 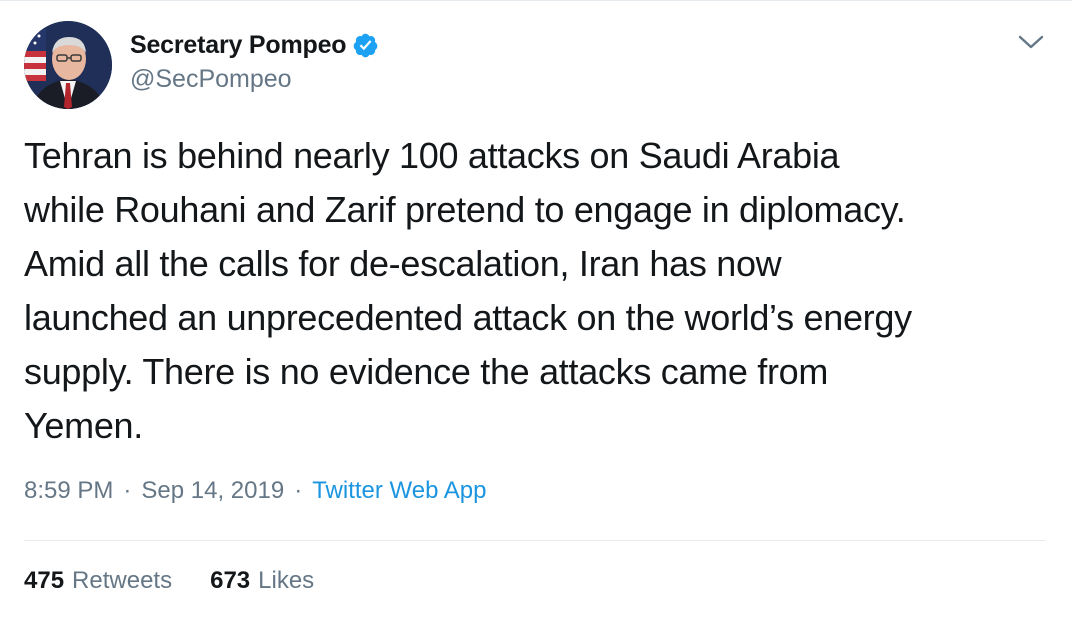 What do you see at coordinates (212, 491) in the screenshot?
I see `tweet-date: Sep 14, 2019` at bounding box center [212, 491].